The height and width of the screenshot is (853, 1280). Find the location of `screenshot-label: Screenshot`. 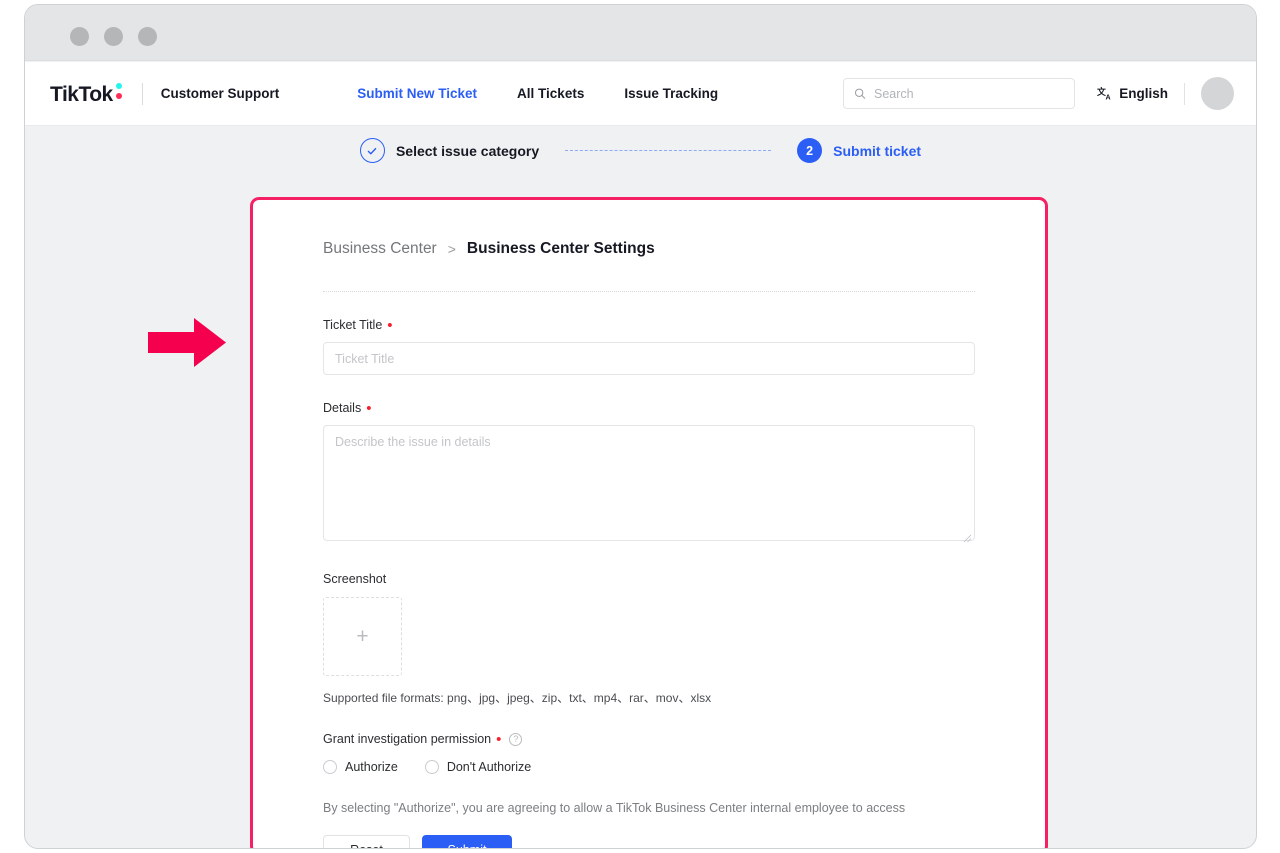

screenshot-label: Screenshot is located at coordinates (355, 579).